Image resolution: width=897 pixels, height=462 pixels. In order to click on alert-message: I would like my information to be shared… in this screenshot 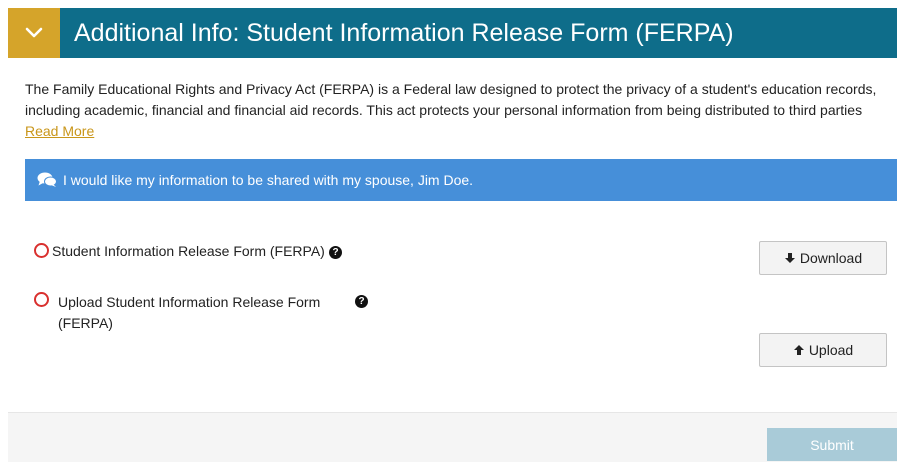, I will do `click(268, 180)`.